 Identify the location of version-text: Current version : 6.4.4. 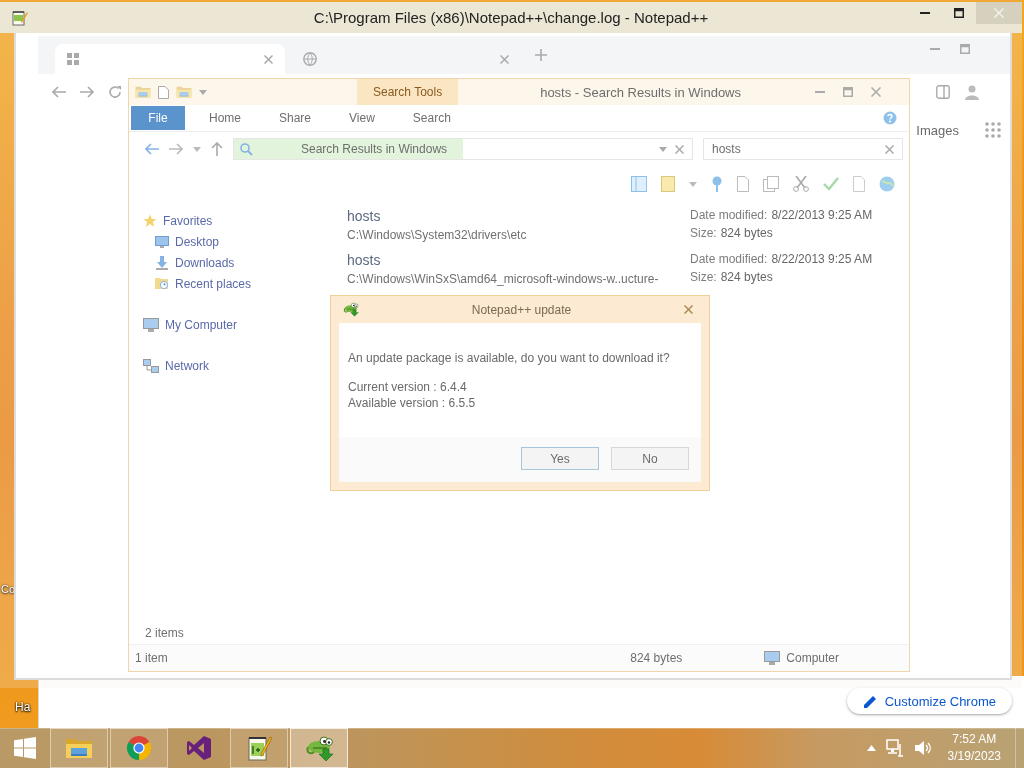
(408, 387).